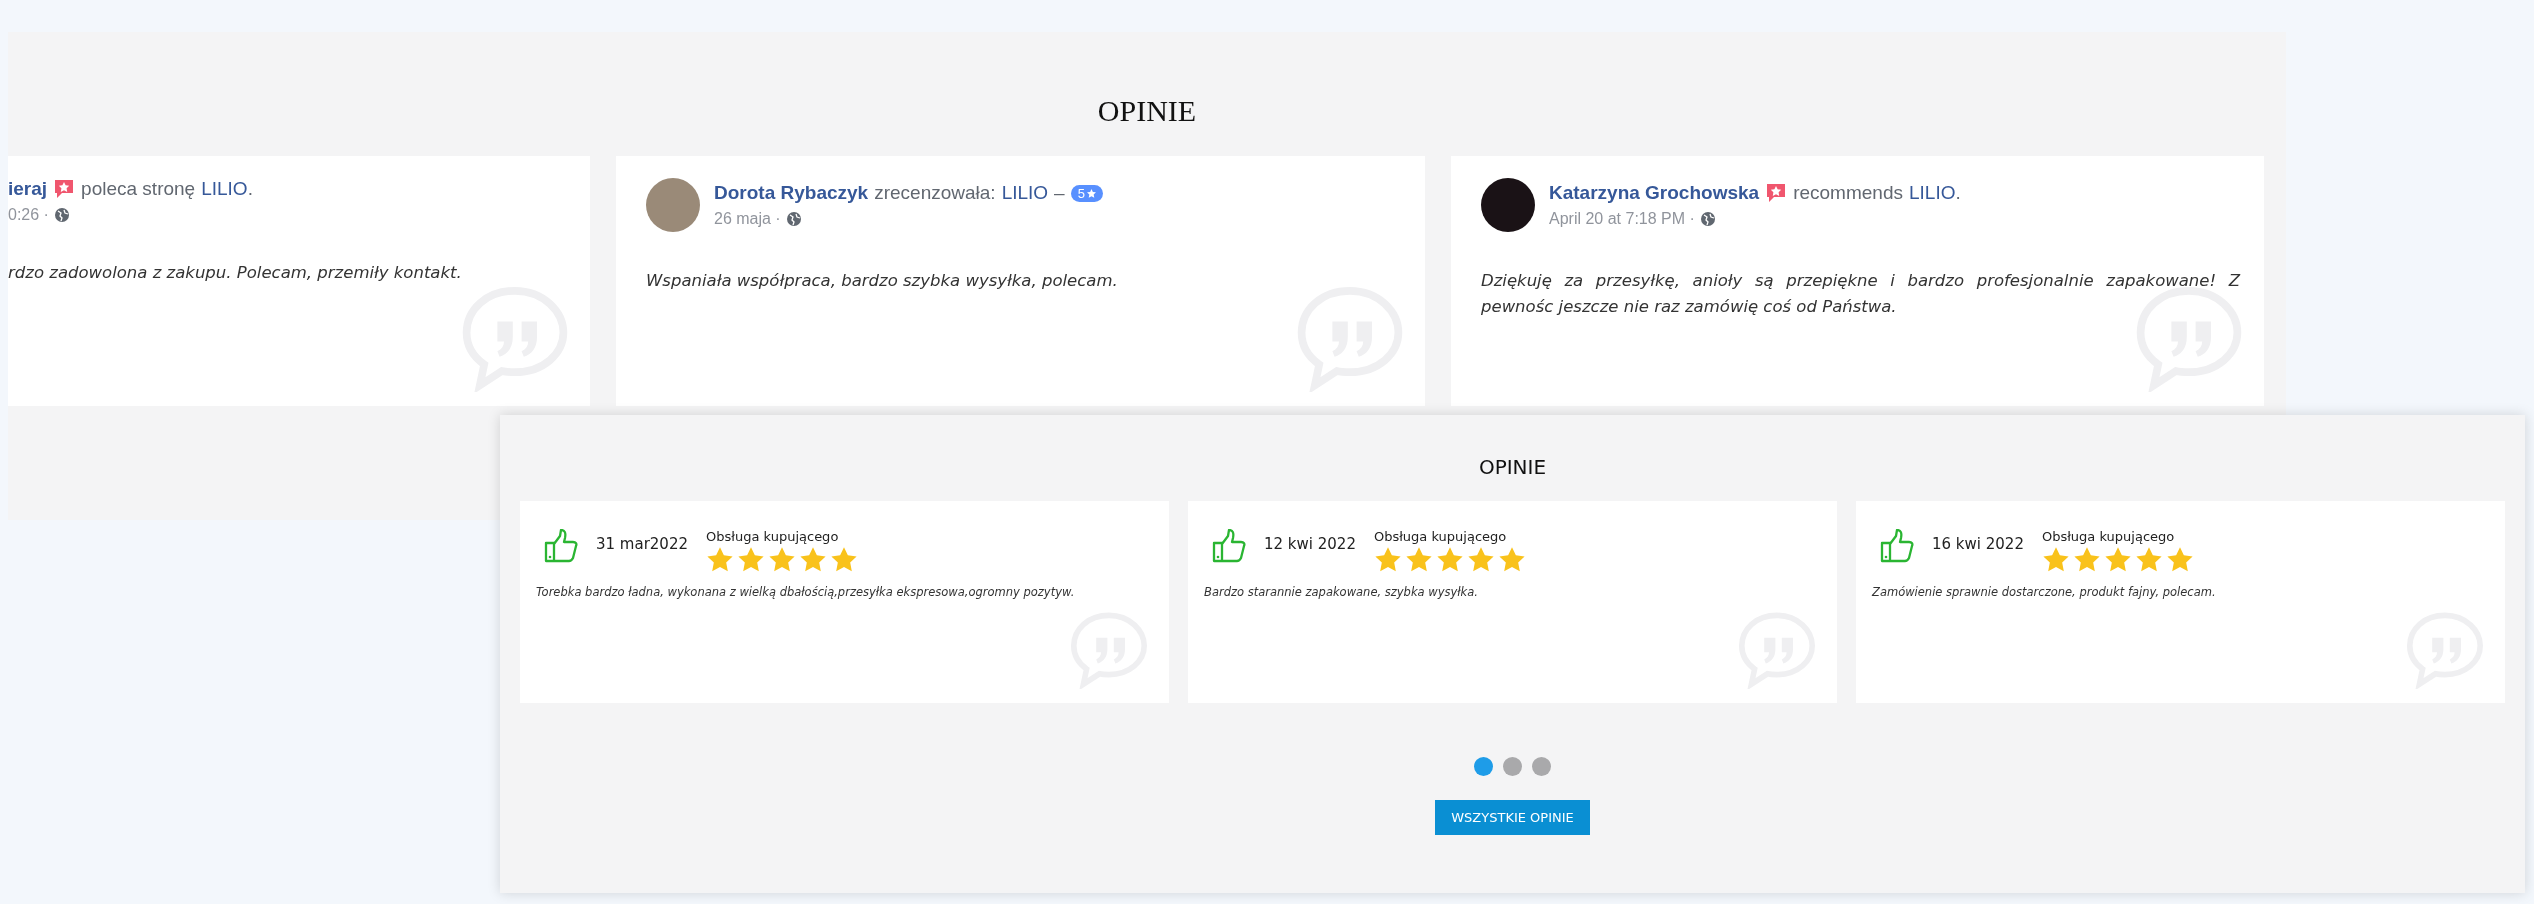  Describe the element at coordinates (747, 219) in the screenshot. I see `post-time: 26 maja ·` at that location.